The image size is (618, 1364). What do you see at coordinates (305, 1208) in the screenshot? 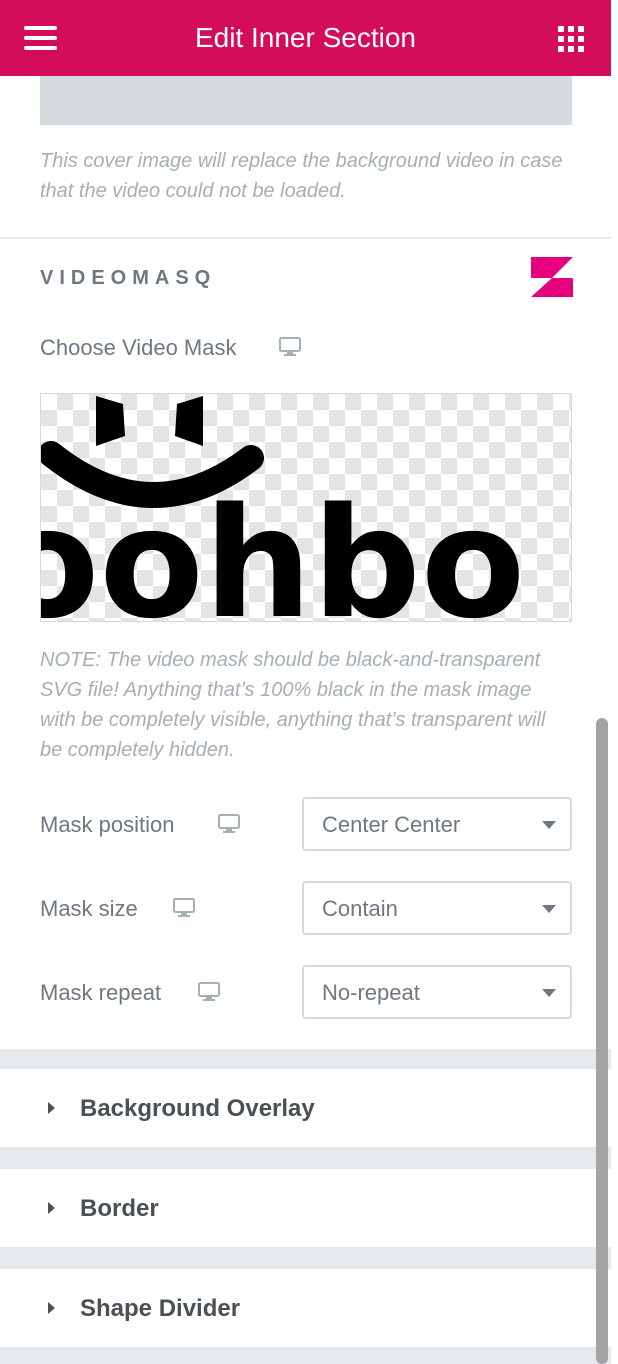
I see `border-panel: Border` at bounding box center [305, 1208].